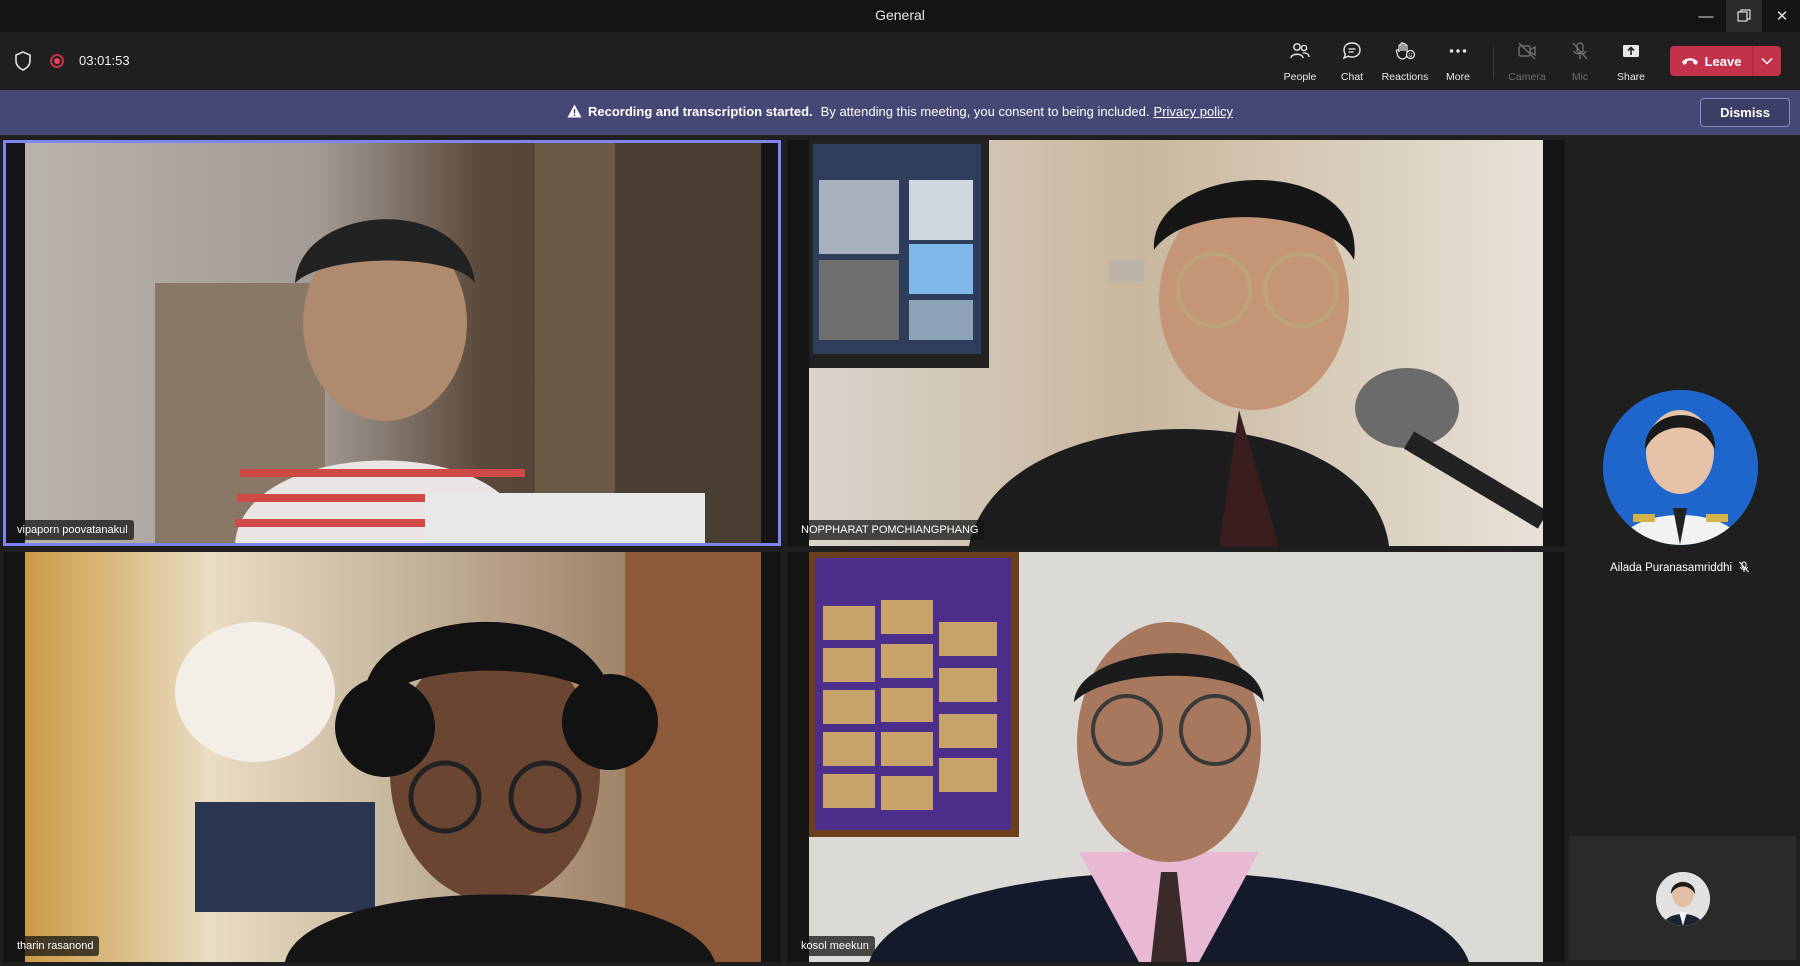 Image resolution: width=1800 pixels, height=966 pixels. Describe the element at coordinates (1458, 77) in the screenshot. I see `more-label: More` at that location.